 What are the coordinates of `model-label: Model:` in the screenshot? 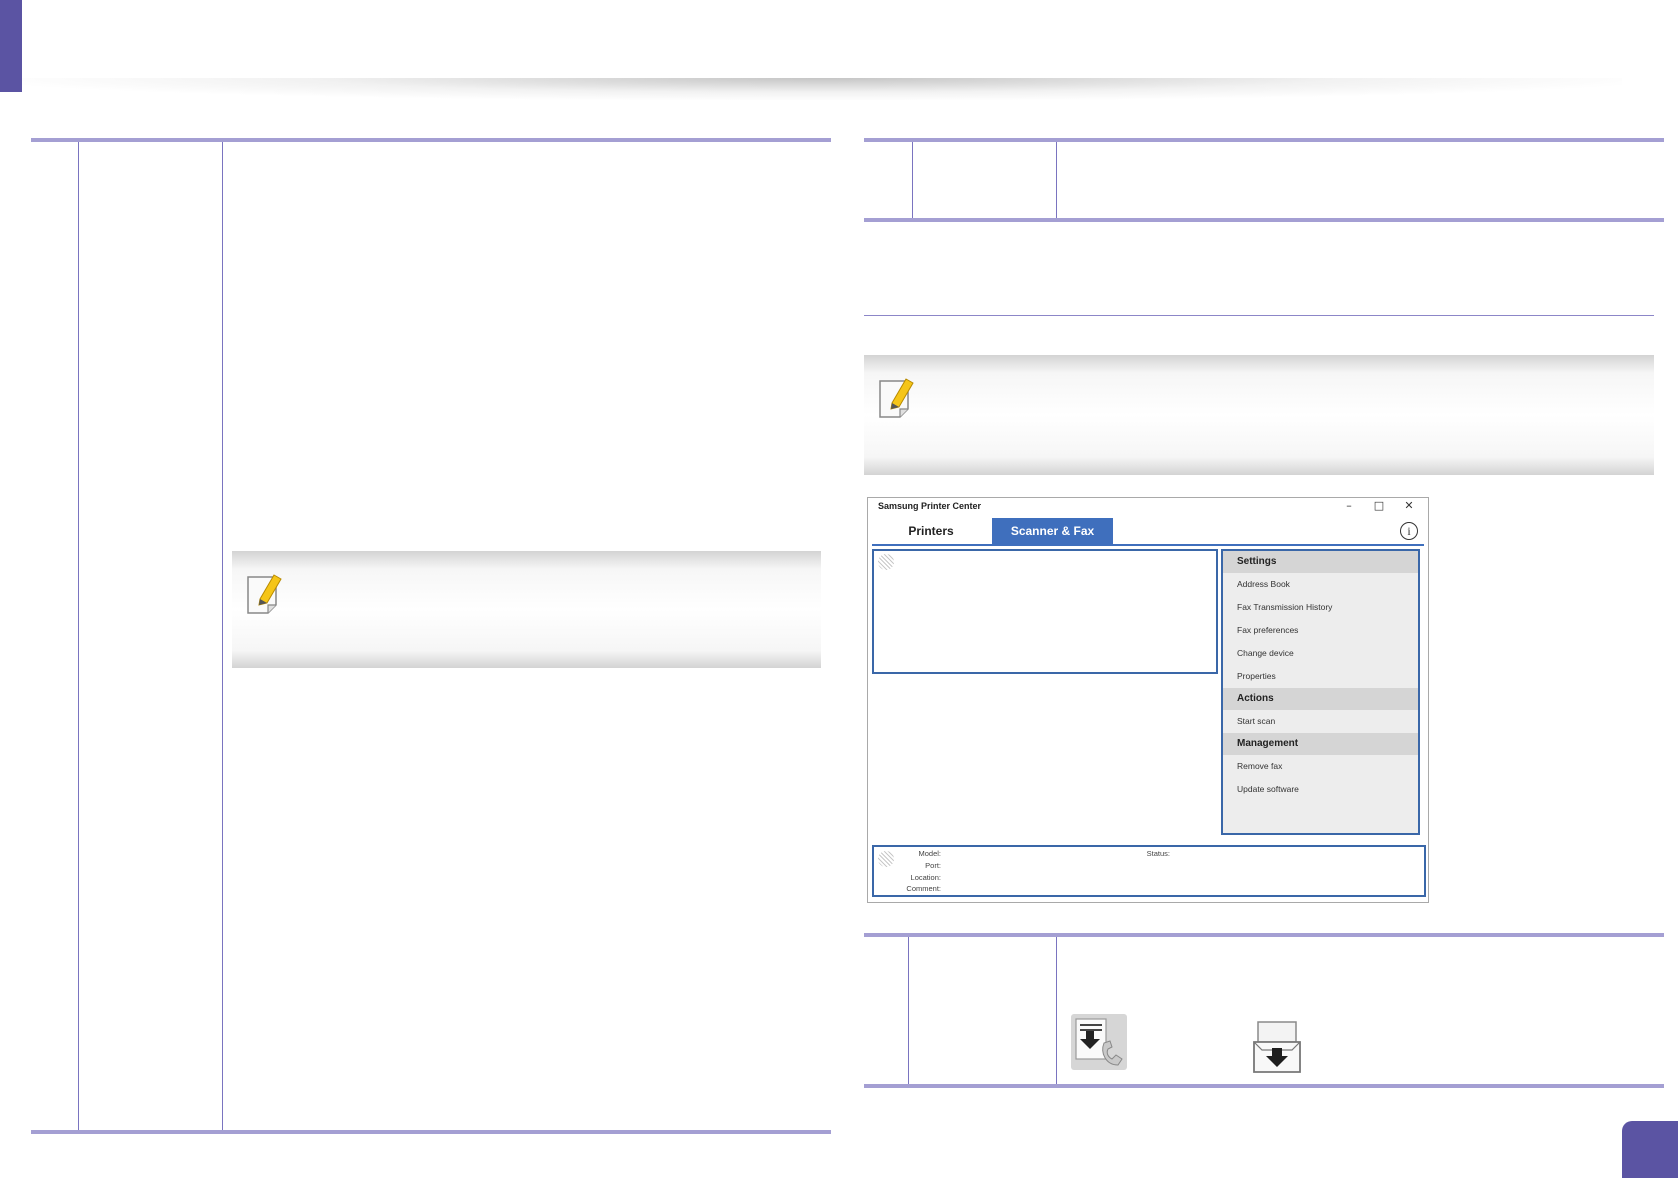 It's located at (929, 853).